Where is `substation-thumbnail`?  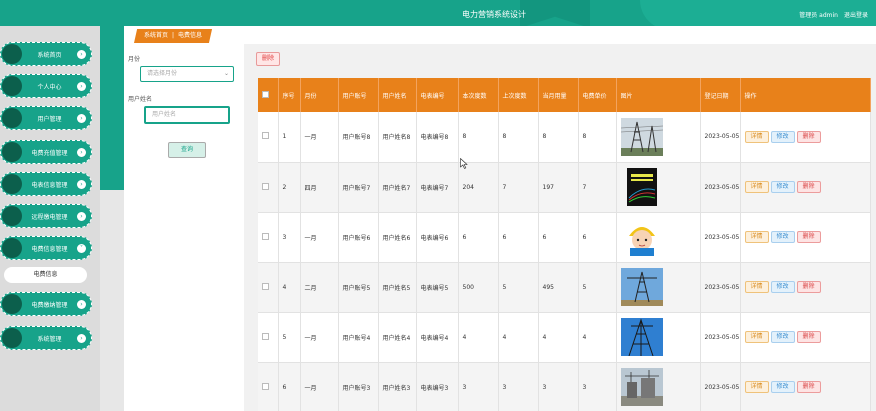
substation-thumbnail is located at coordinates (641, 387).